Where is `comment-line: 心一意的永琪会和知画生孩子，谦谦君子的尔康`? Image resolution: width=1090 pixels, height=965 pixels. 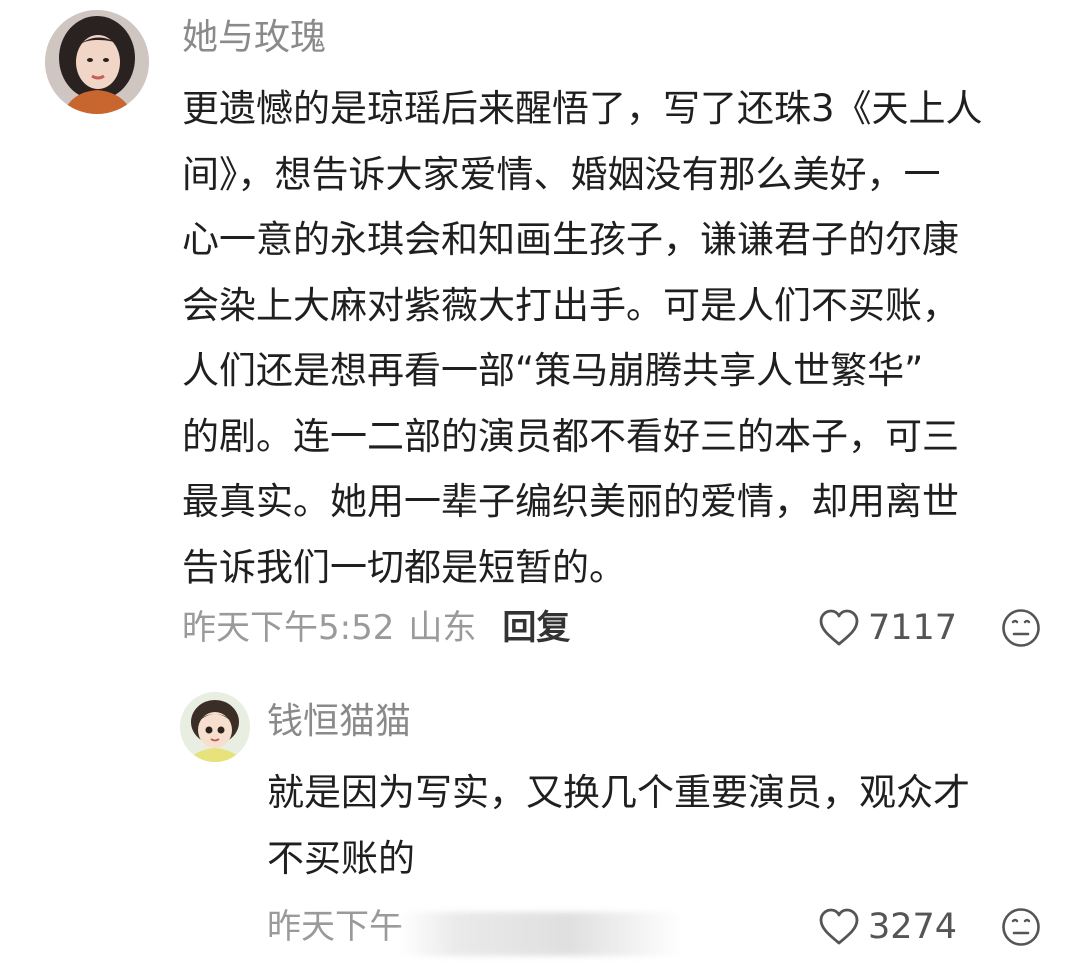 comment-line: 心一意的永琪会和知画生孩子，谦谦君子的尔康 is located at coordinates (570, 239).